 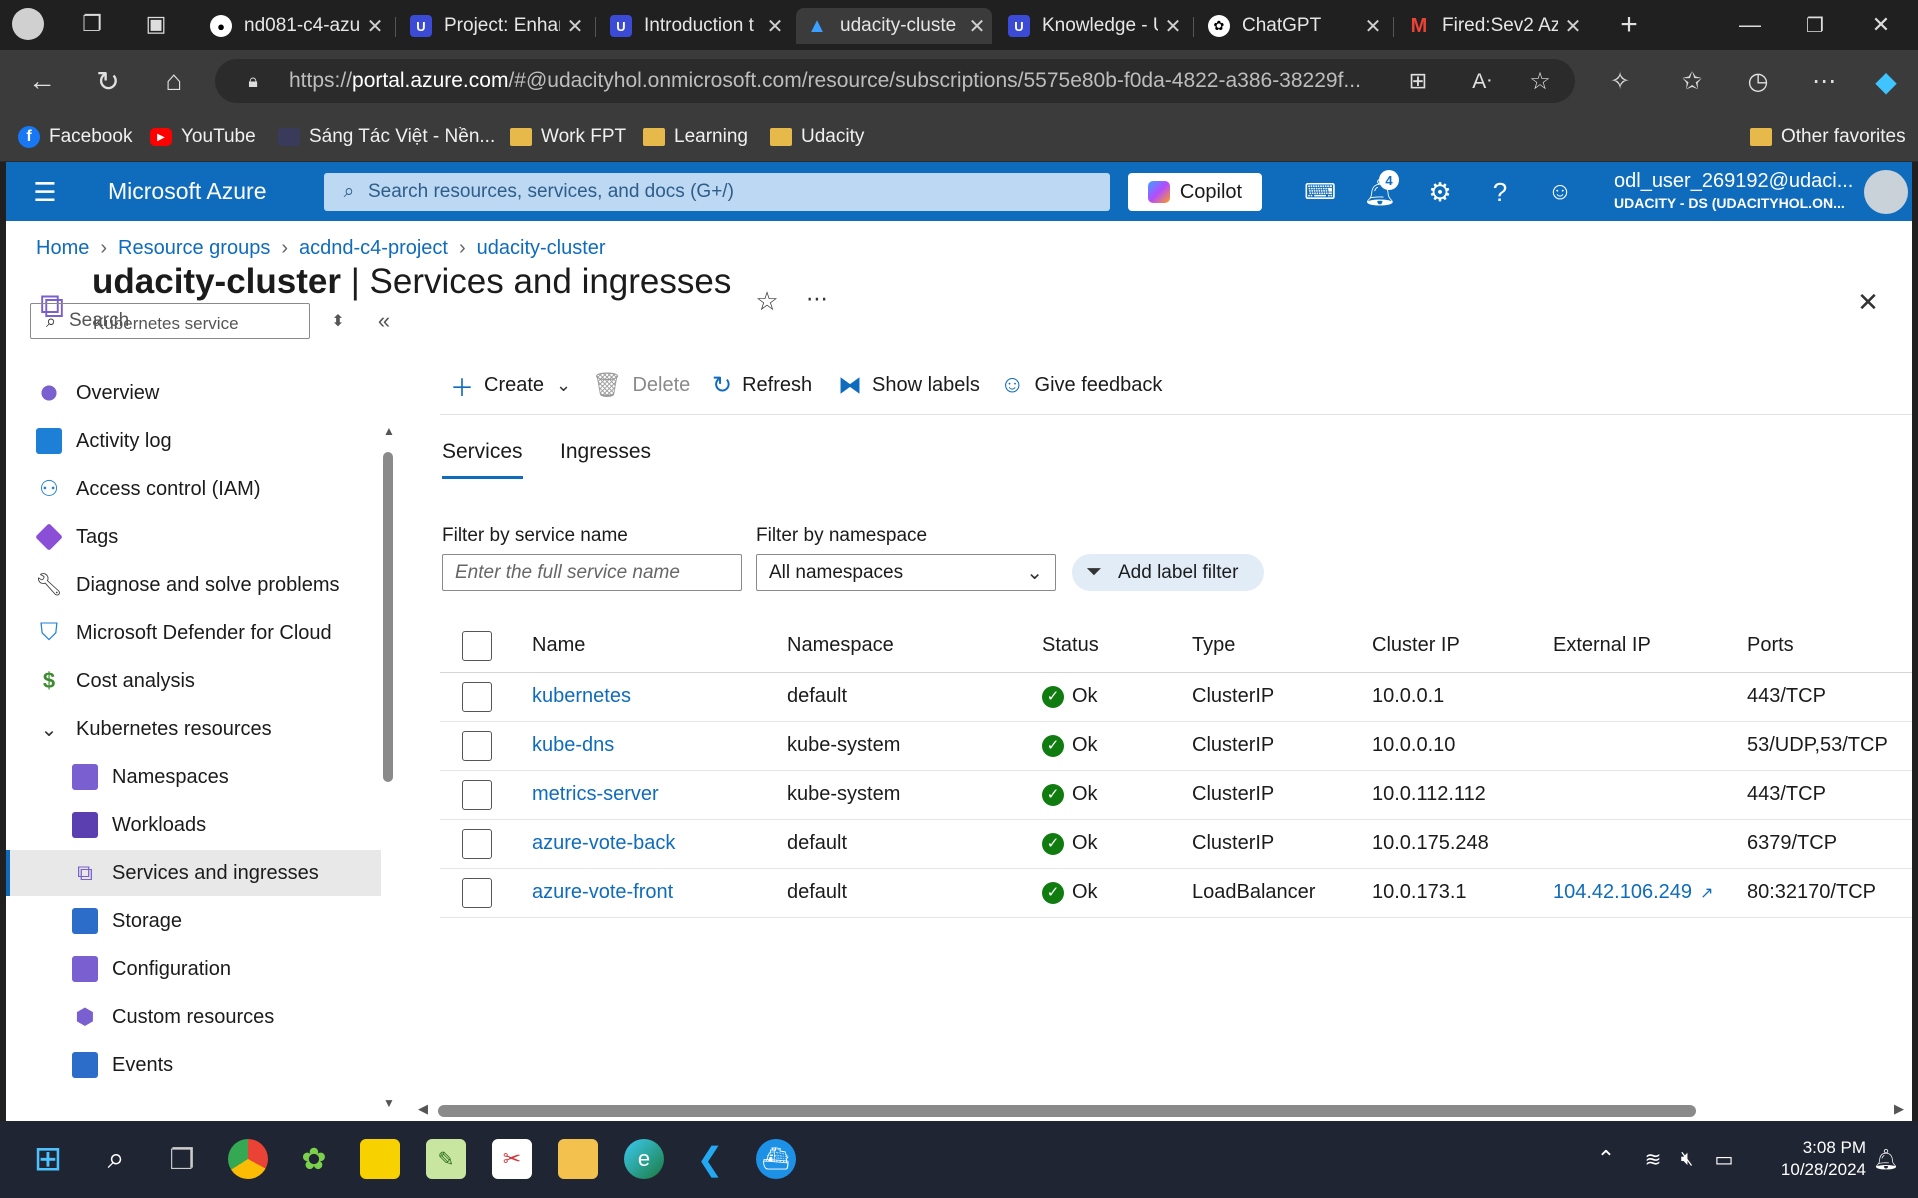 What do you see at coordinates (602, 892) in the screenshot?
I see `service-name-link: azure-vote-front` at bounding box center [602, 892].